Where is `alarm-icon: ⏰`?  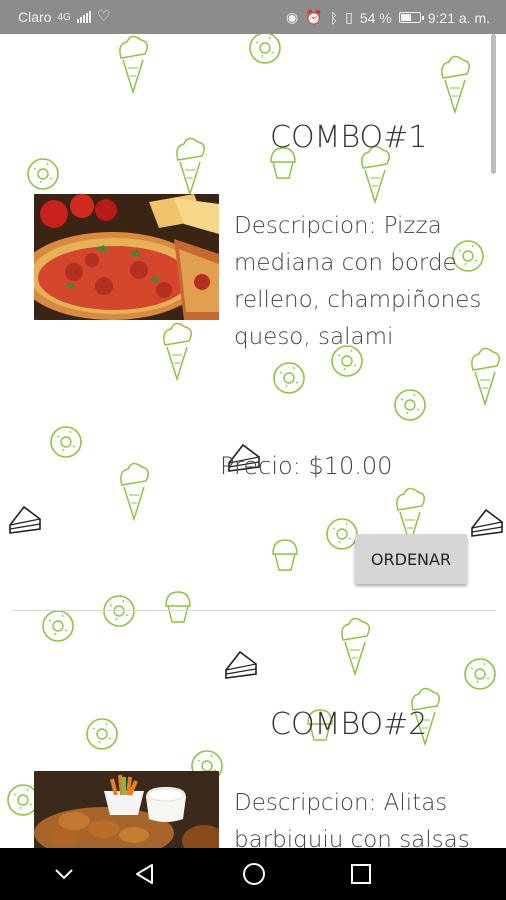
alarm-icon: ⏰ is located at coordinates (314, 17).